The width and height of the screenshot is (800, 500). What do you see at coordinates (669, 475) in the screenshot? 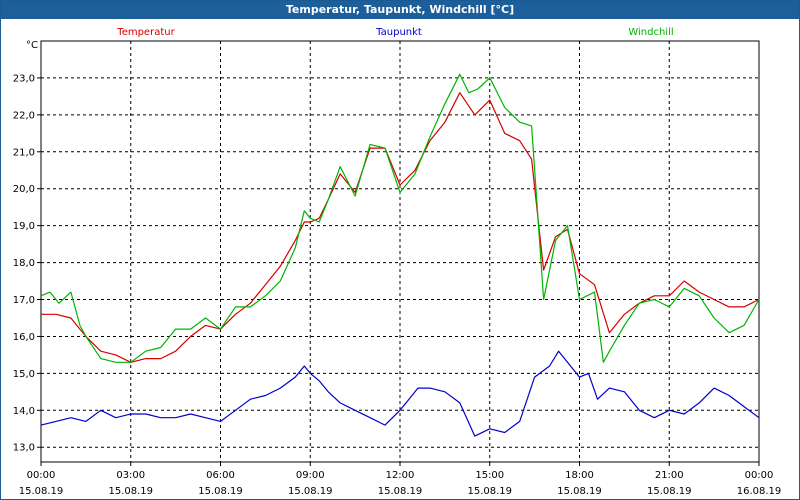
I see `x-tick-label-time: 21:00` at bounding box center [669, 475].